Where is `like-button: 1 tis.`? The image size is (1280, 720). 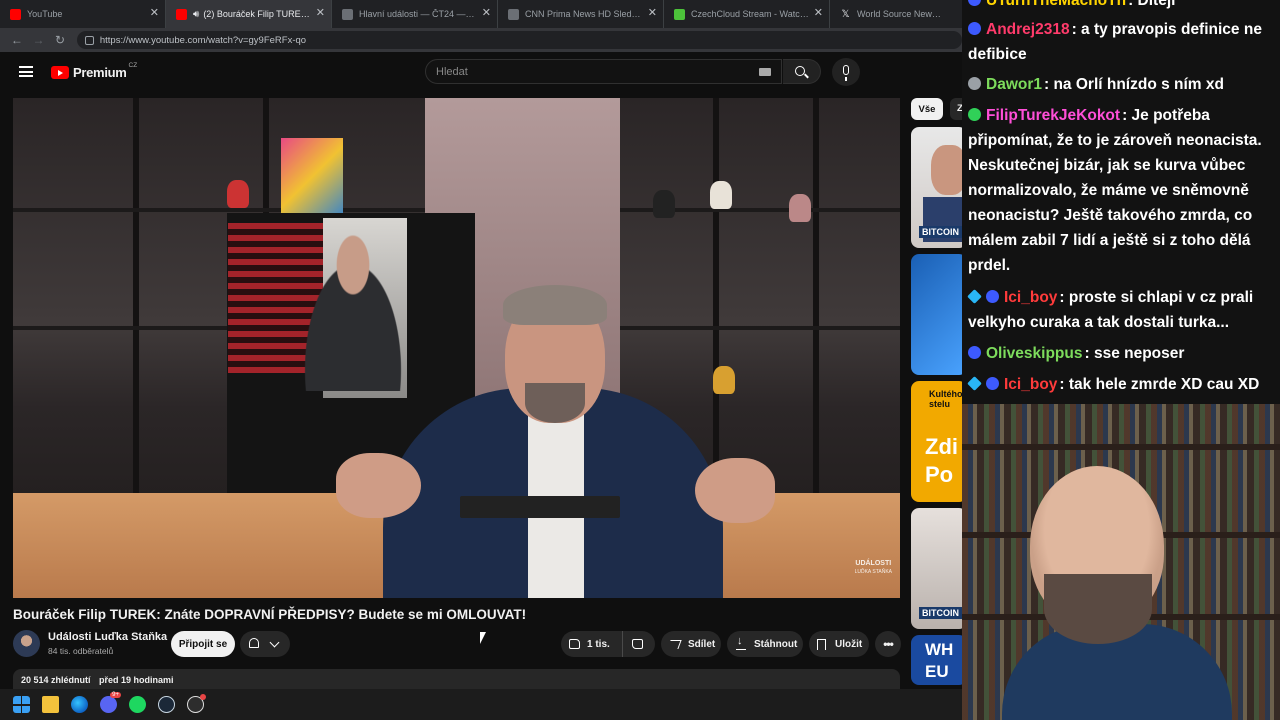 like-button: 1 tis. is located at coordinates (592, 644).